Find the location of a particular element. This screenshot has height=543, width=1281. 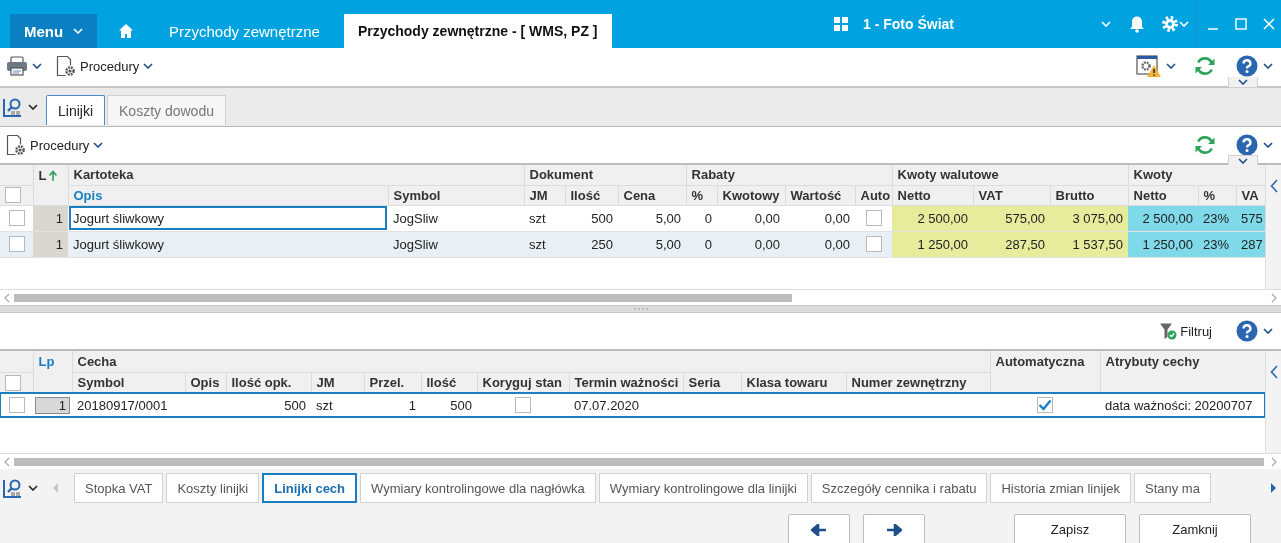

column-group-header: Kwoty is located at coordinates (1196, 175).